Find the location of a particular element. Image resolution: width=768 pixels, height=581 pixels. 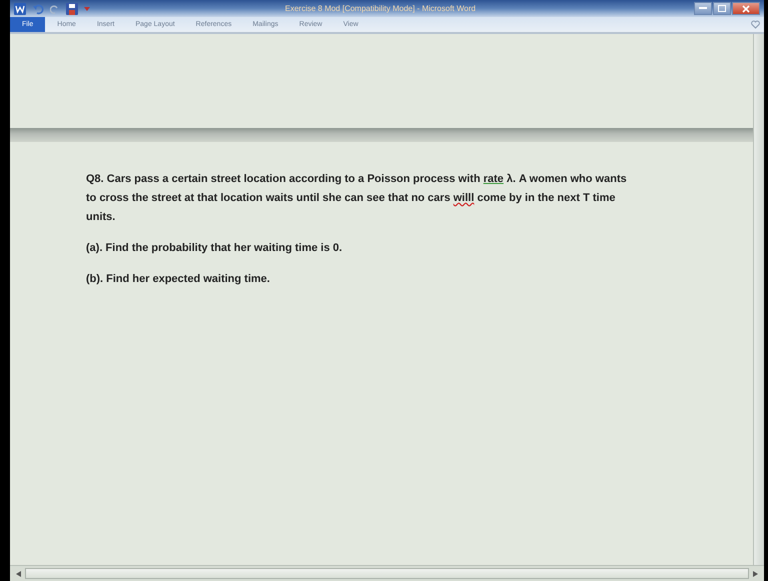

paragraph: (a). Find the probability that her waiting time is 0. is located at coordinates (215, 248).